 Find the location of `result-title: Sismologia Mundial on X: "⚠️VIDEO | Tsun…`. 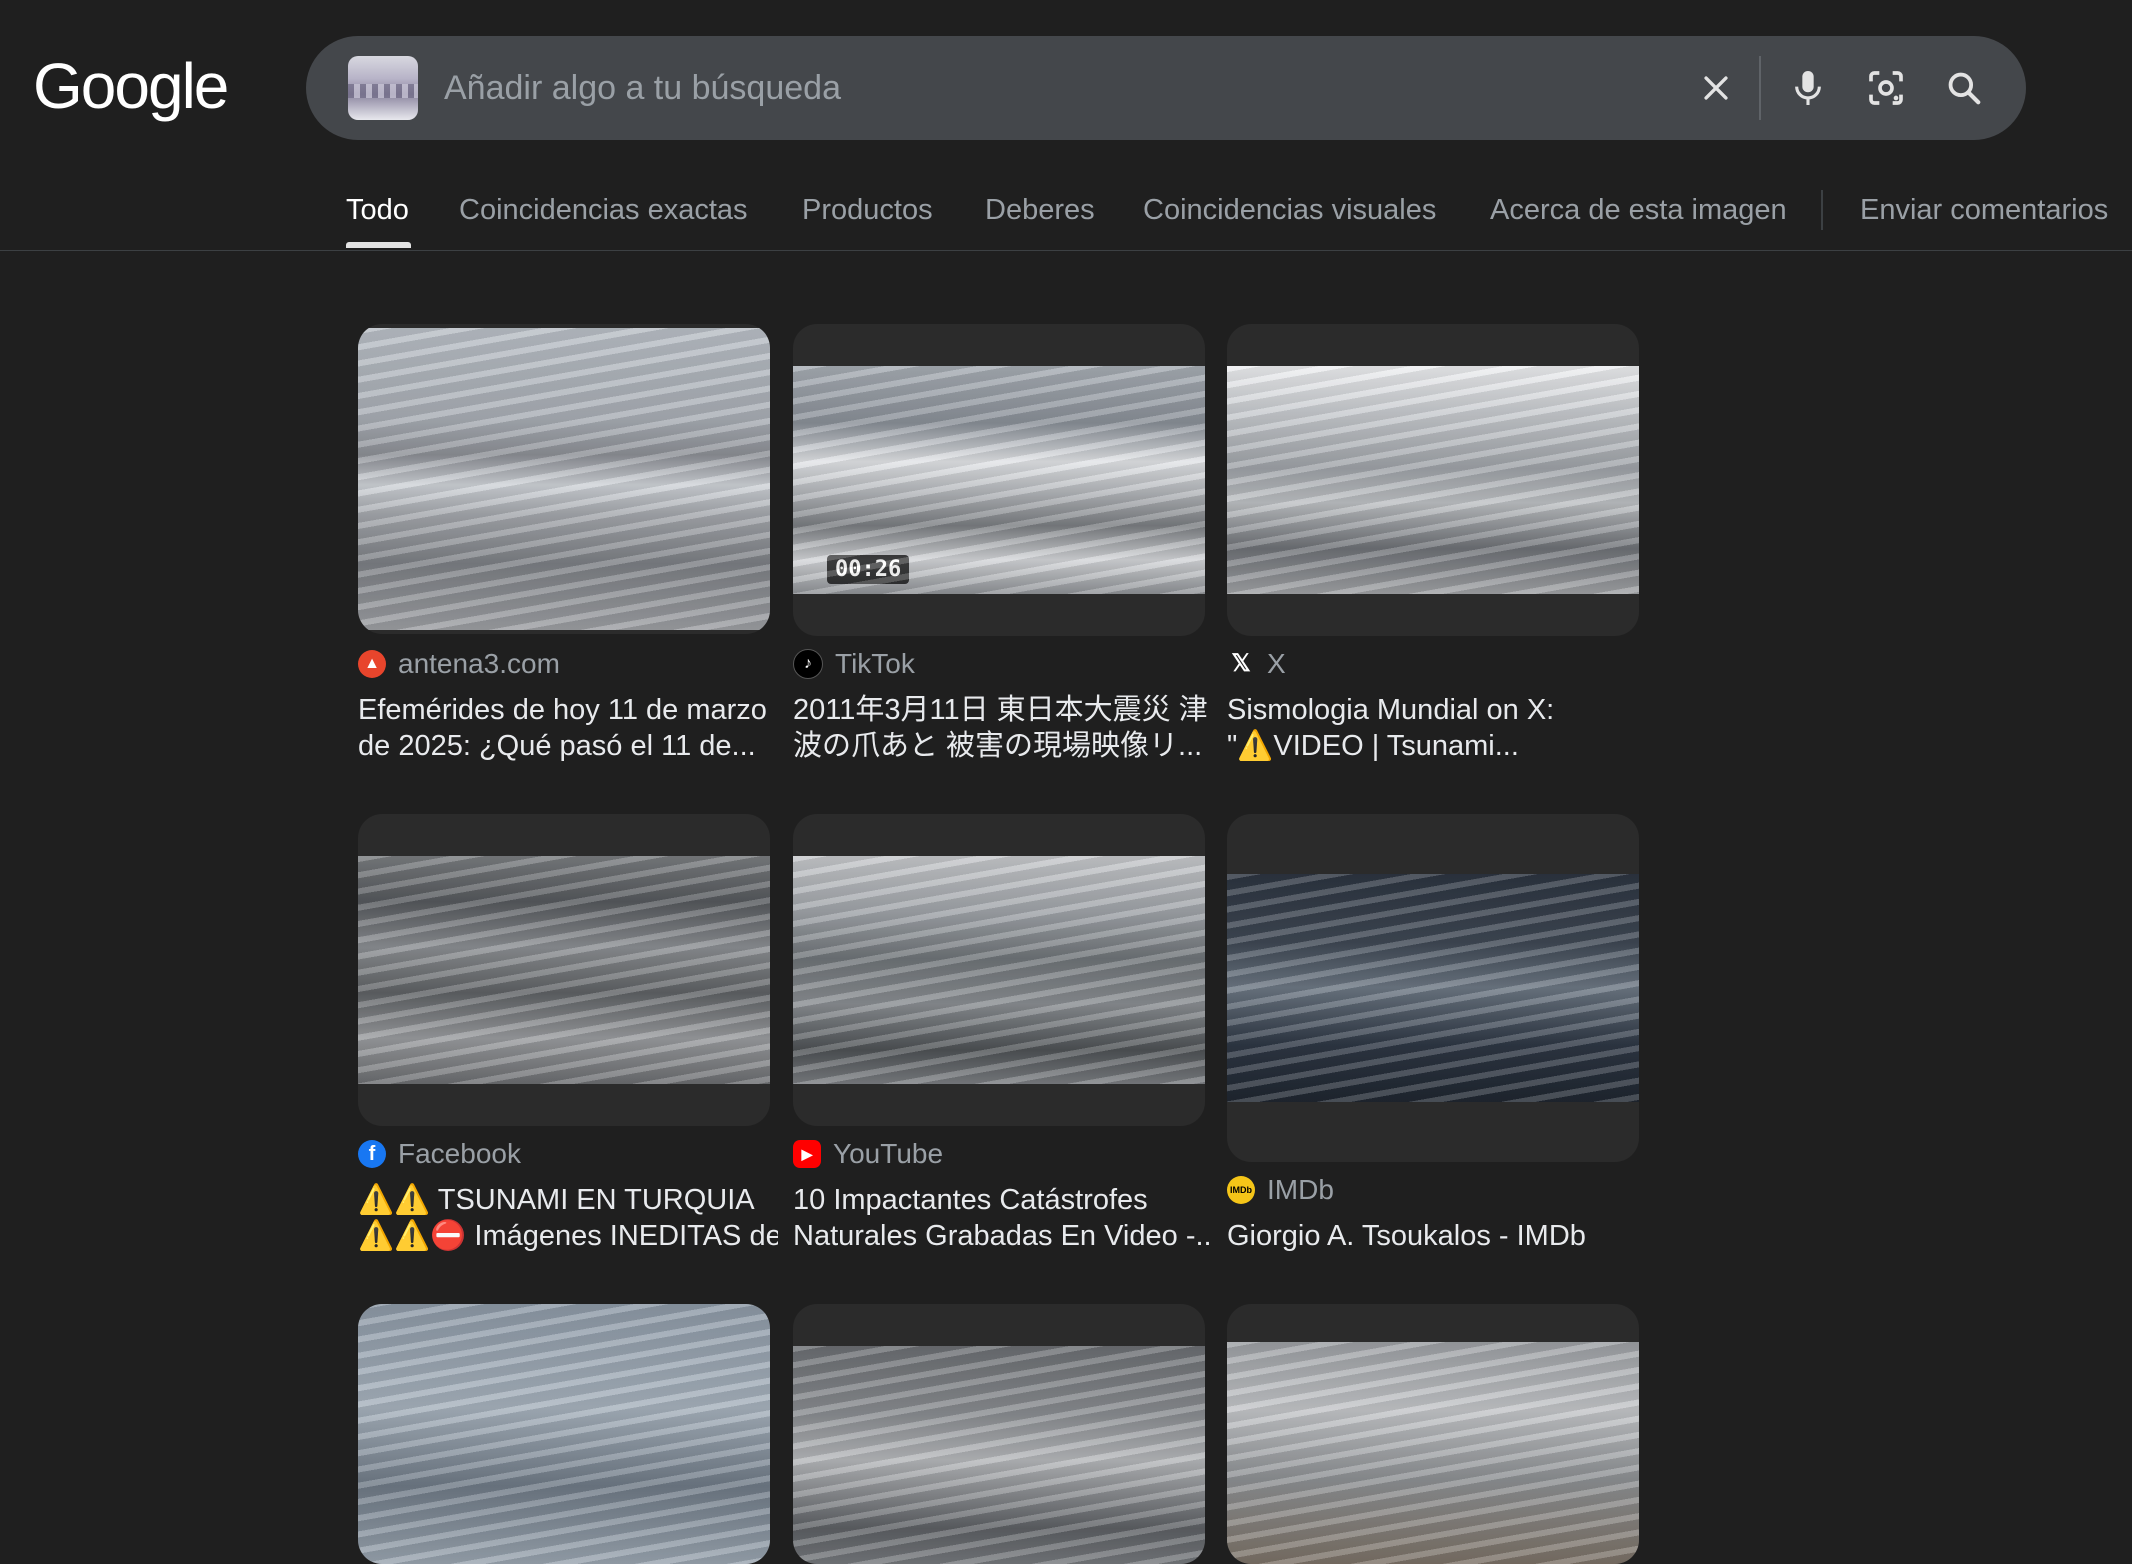

result-title: Sismologia Mundial on X: "⚠️VIDEO | Tsun… is located at coordinates (1437, 728).